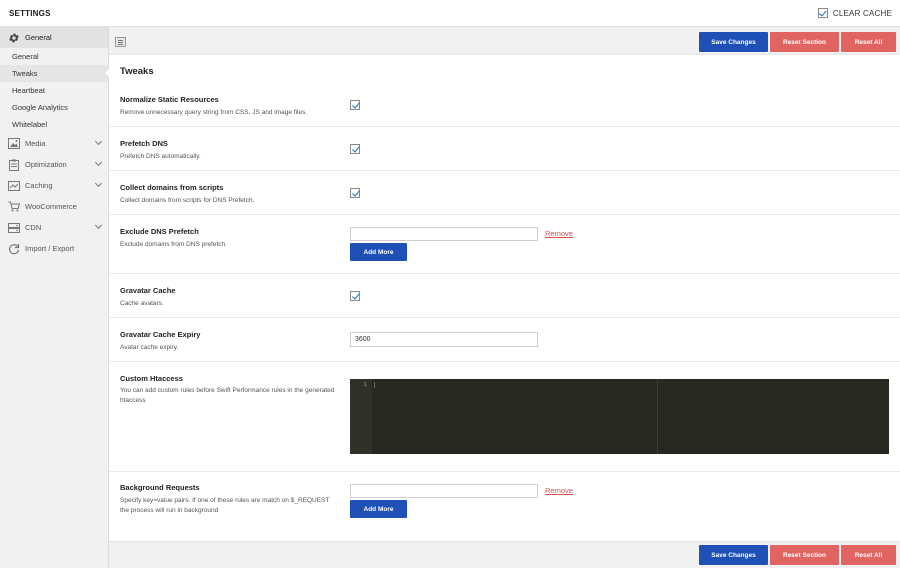 The image size is (900, 568). I want to click on bottom-toolbar: Save Changes Reset Section Reset All, so click(504, 554).